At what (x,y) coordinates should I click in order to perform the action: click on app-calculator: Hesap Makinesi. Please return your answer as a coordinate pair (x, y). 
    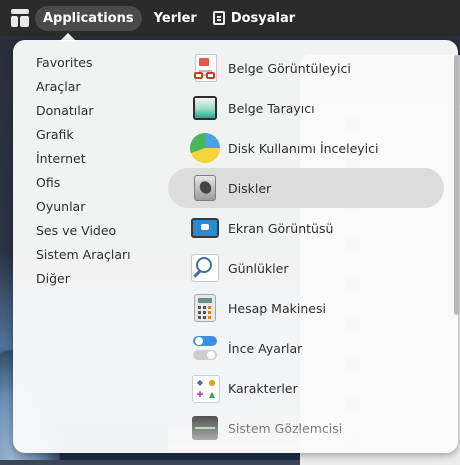
    Looking at the image, I should click on (306, 308).